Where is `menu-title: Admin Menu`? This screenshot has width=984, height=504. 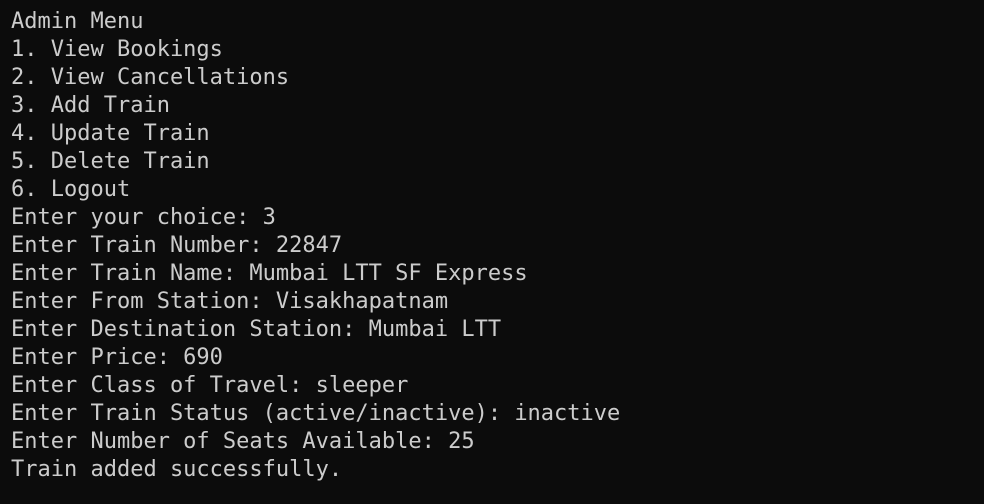 menu-title: Admin Menu is located at coordinates (77, 21).